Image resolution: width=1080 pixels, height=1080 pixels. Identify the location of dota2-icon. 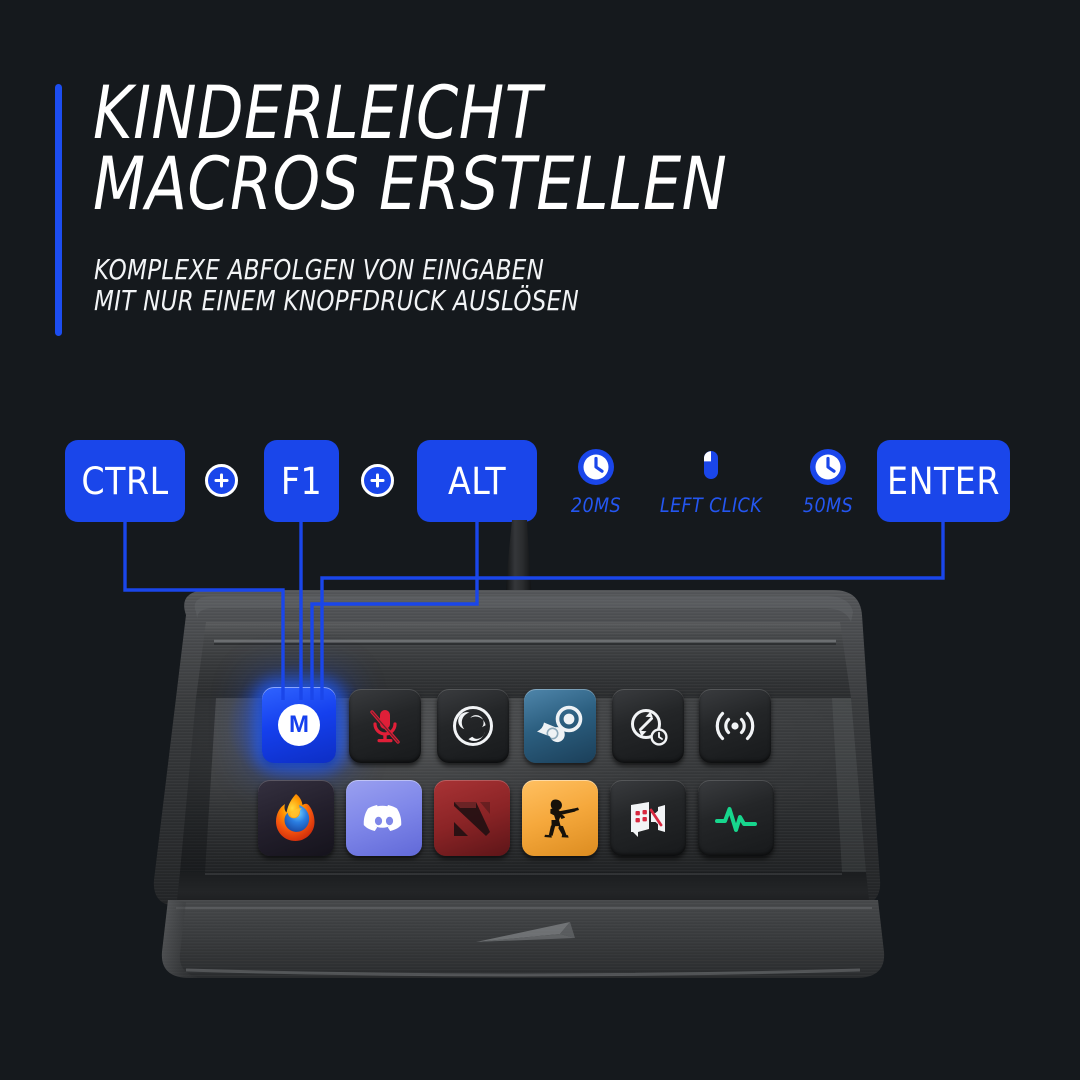
(472, 819).